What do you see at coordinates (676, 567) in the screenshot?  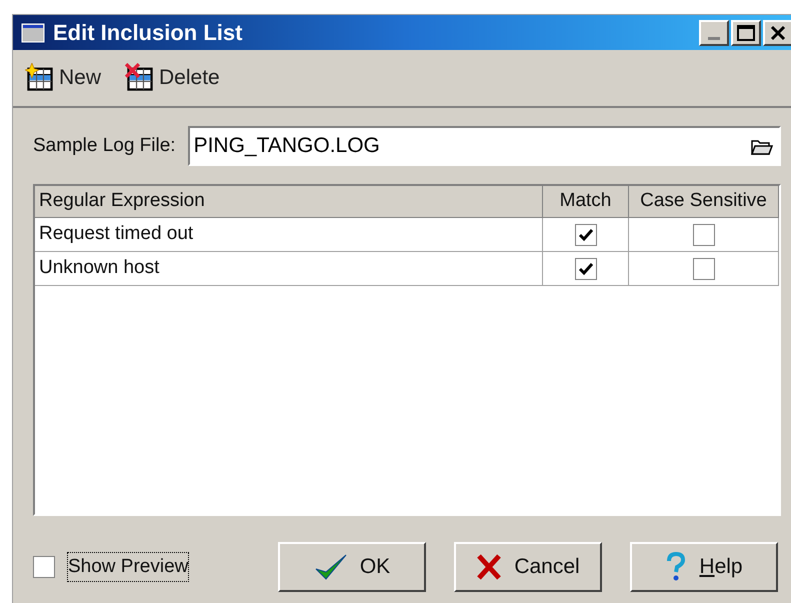 I see `question-mark-icon` at bounding box center [676, 567].